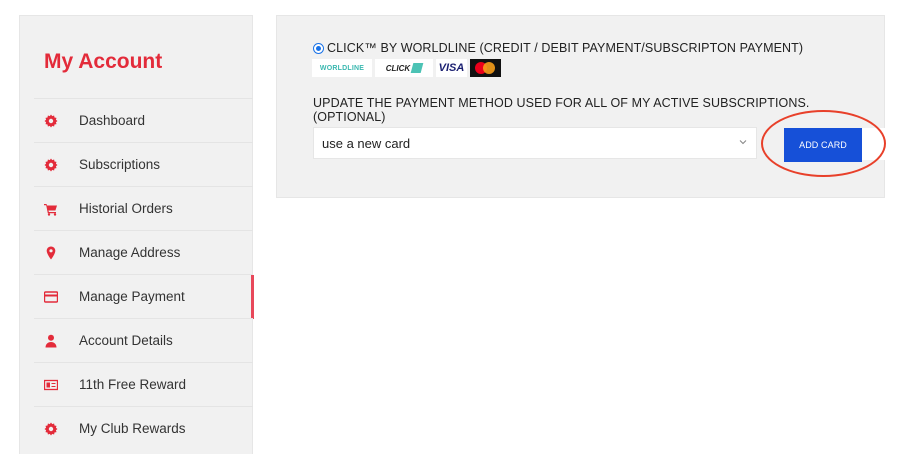  What do you see at coordinates (342, 68) in the screenshot?
I see `worldline-logo: WORLDLINE` at bounding box center [342, 68].